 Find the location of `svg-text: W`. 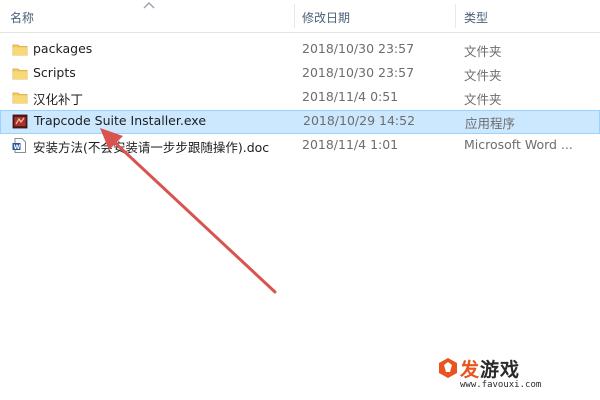

svg-text: W is located at coordinates (17, 147).